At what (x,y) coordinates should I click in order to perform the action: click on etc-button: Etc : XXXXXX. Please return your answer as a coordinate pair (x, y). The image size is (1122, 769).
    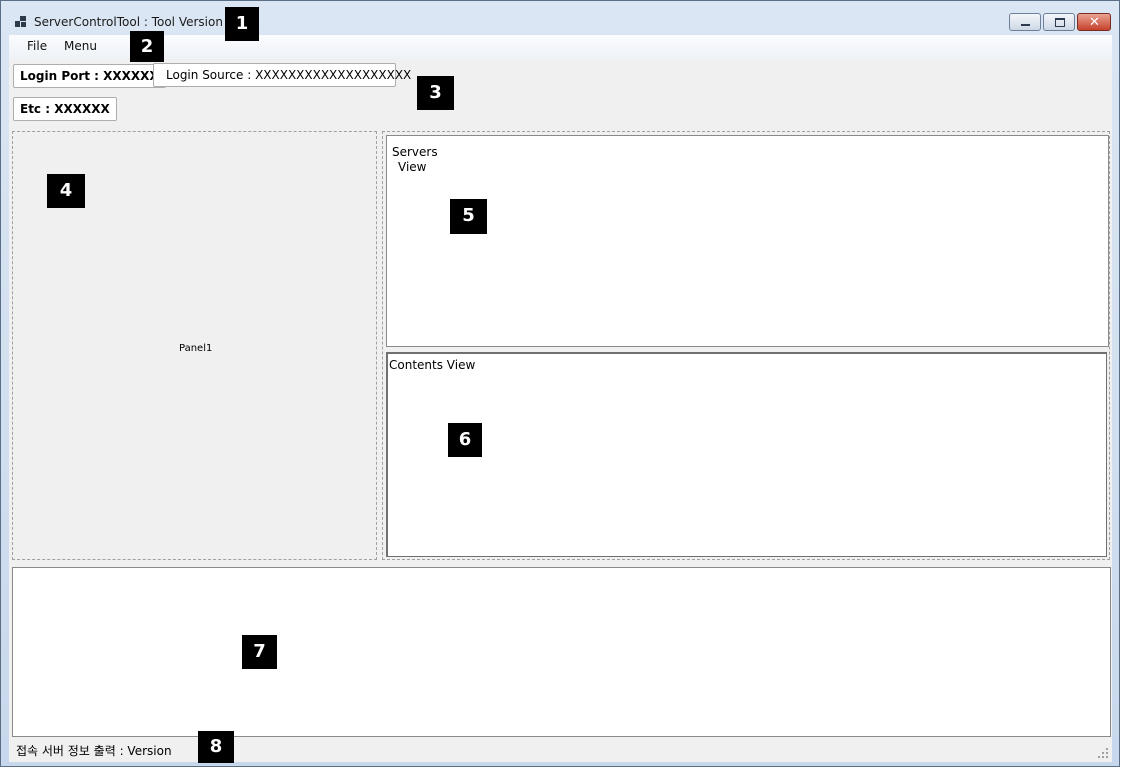
    Looking at the image, I should click on (65, 109).